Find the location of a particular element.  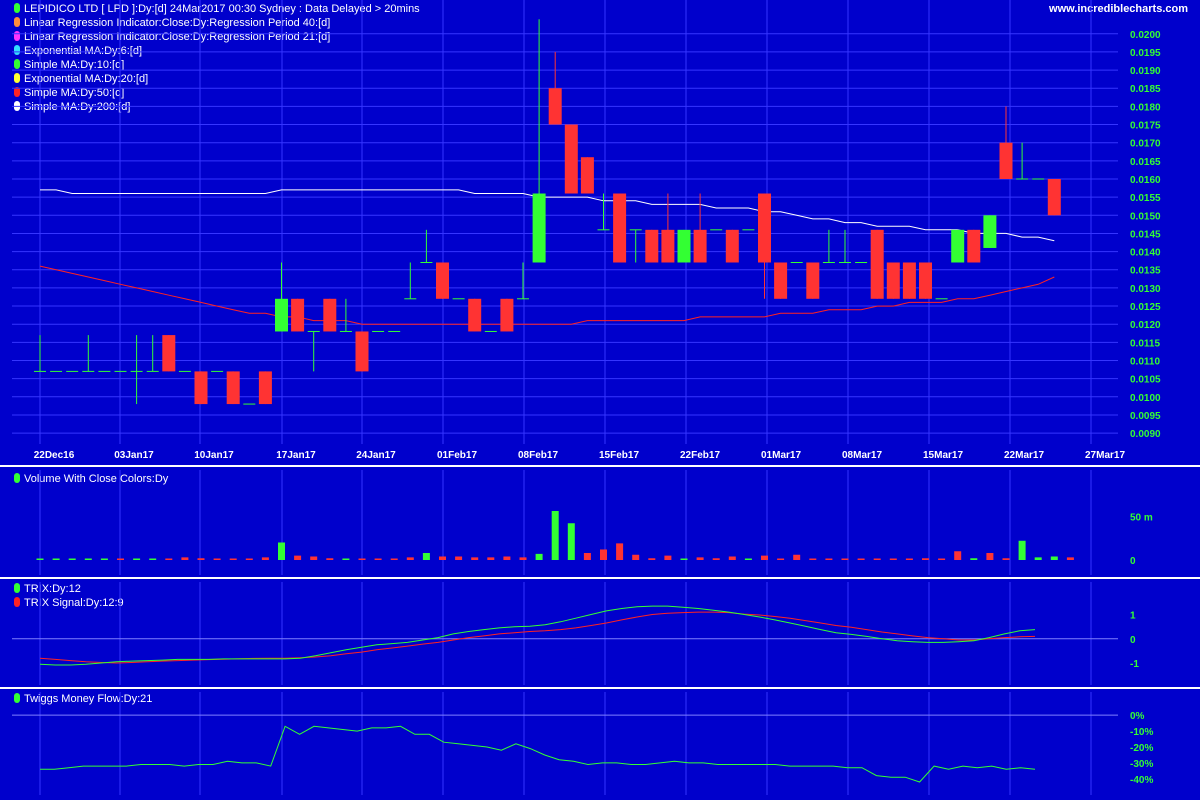

x-tick-label: 24Jan17 is located at coordinates (376, 455).